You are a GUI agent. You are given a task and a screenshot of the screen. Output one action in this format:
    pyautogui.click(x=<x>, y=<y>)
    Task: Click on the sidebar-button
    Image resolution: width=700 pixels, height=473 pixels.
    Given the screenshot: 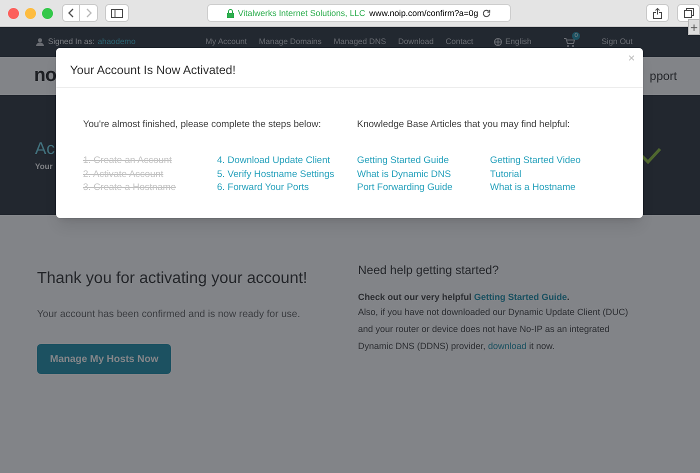 What is the action you would take?
    pyautogui.click(x=117, y=13)
    